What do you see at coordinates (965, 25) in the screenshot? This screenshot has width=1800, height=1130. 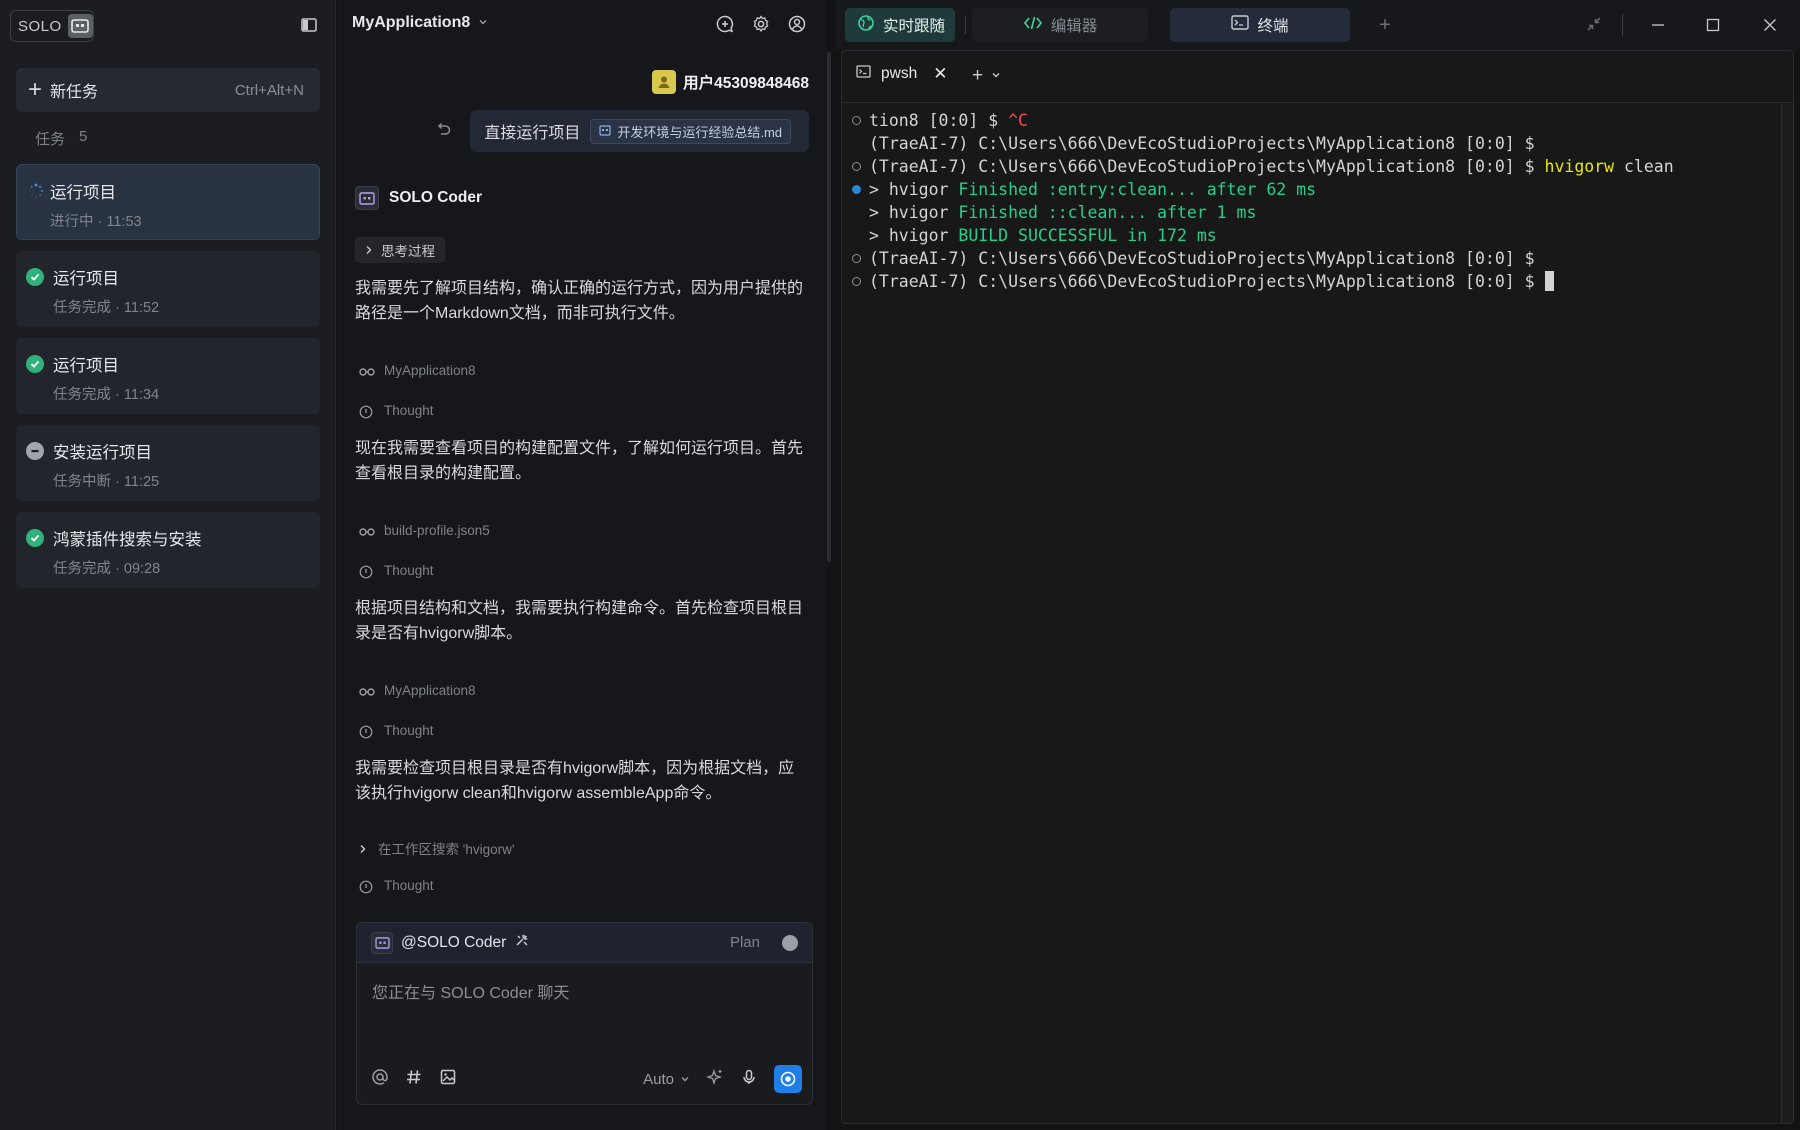 I see `tab-divider` at bounding box center [965, 25].